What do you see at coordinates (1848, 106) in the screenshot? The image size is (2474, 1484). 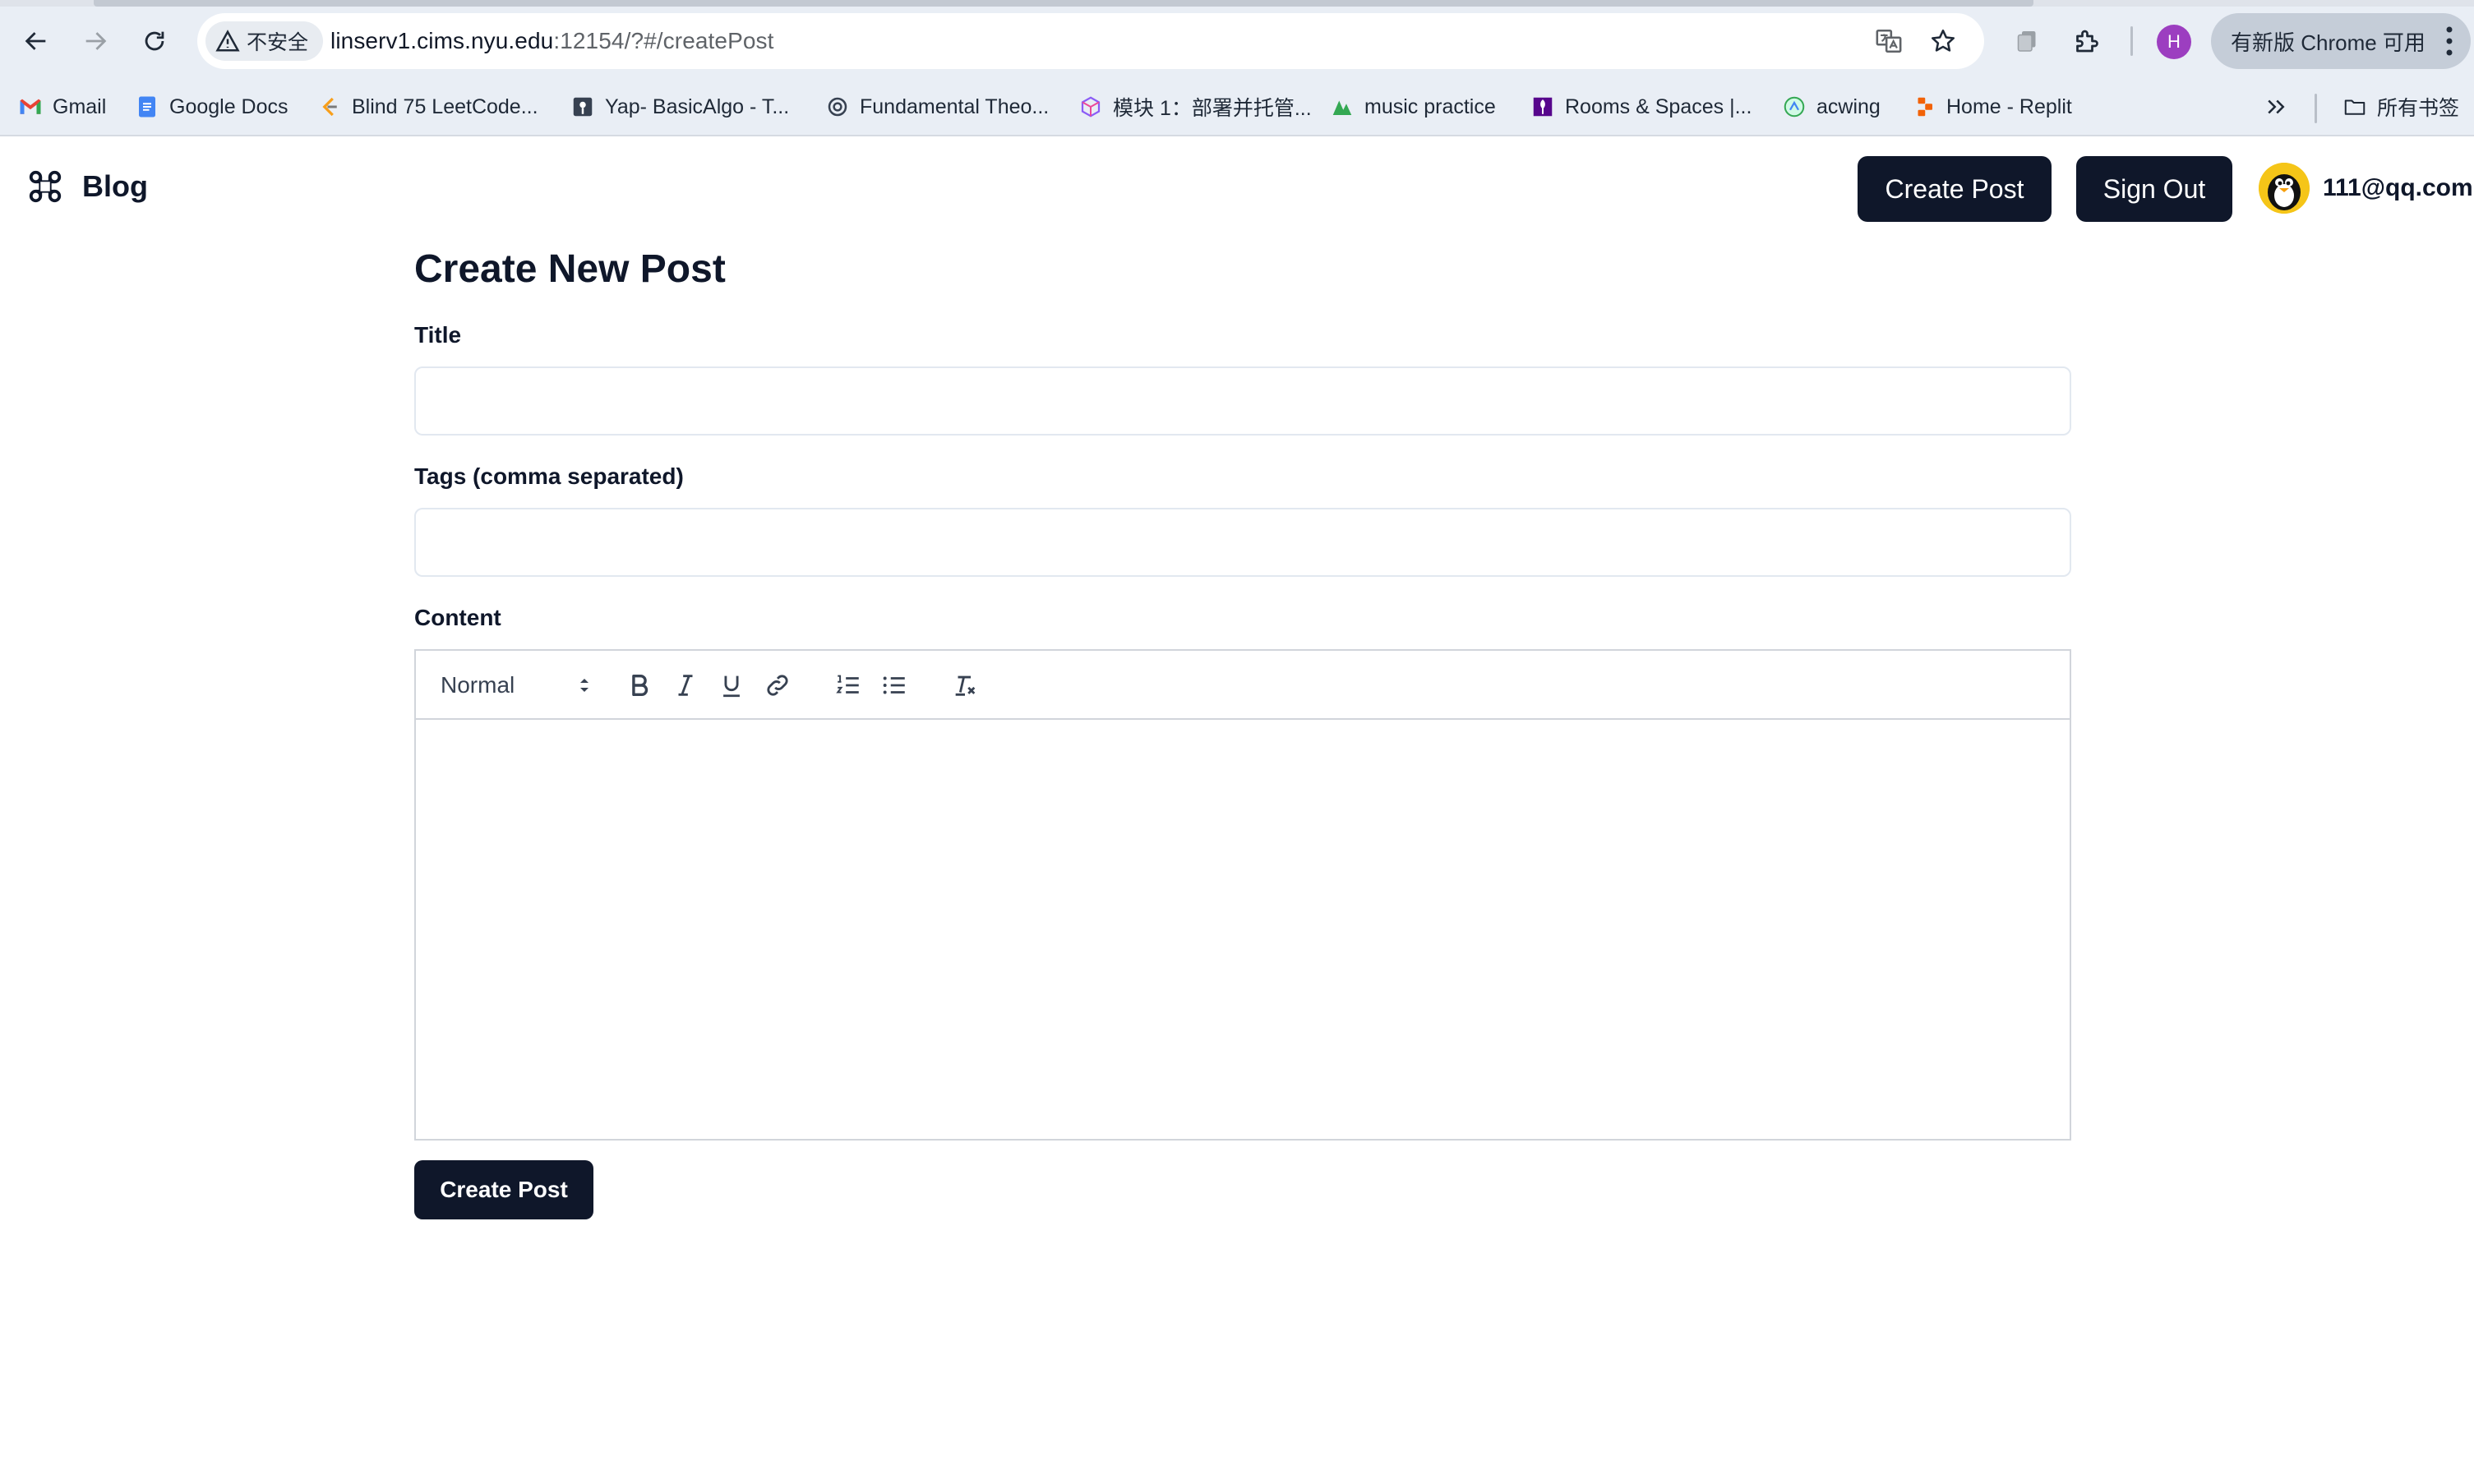 I see `bookmark-label: acwing` at bounding box center [1848, 106].